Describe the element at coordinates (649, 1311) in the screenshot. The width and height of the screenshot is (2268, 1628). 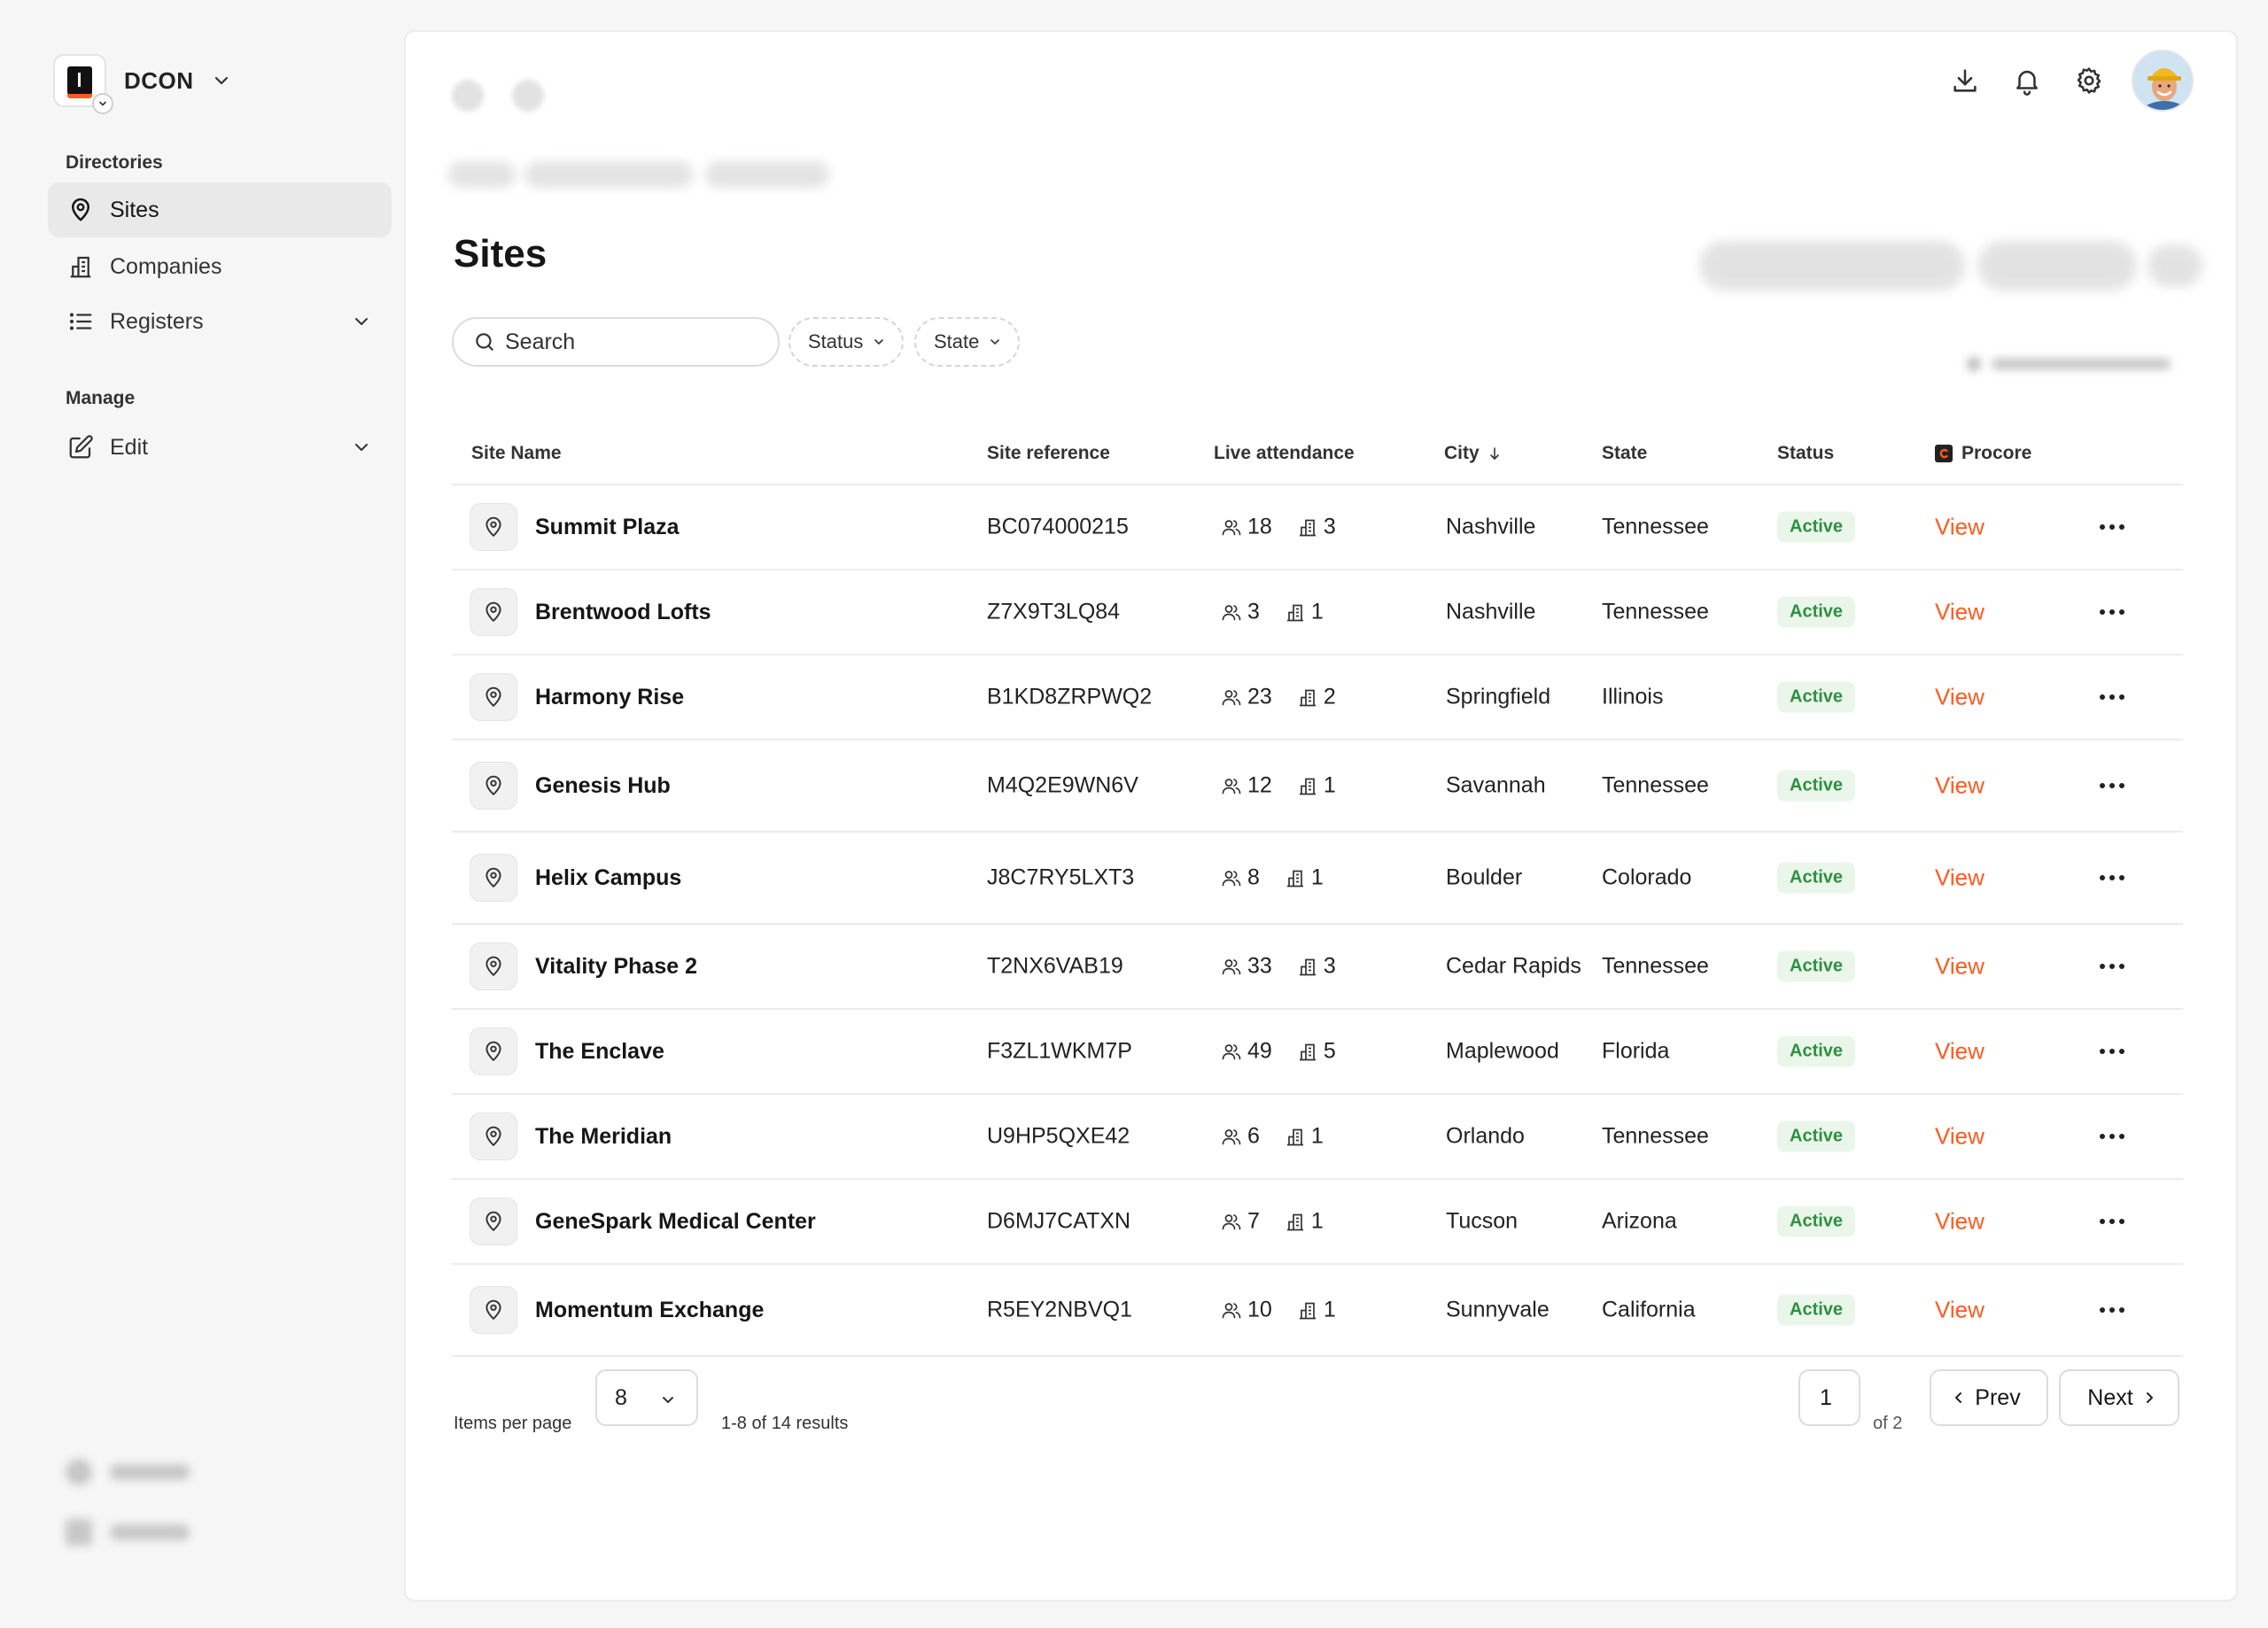
I see `site-name: Momentum Exchange` at that location.